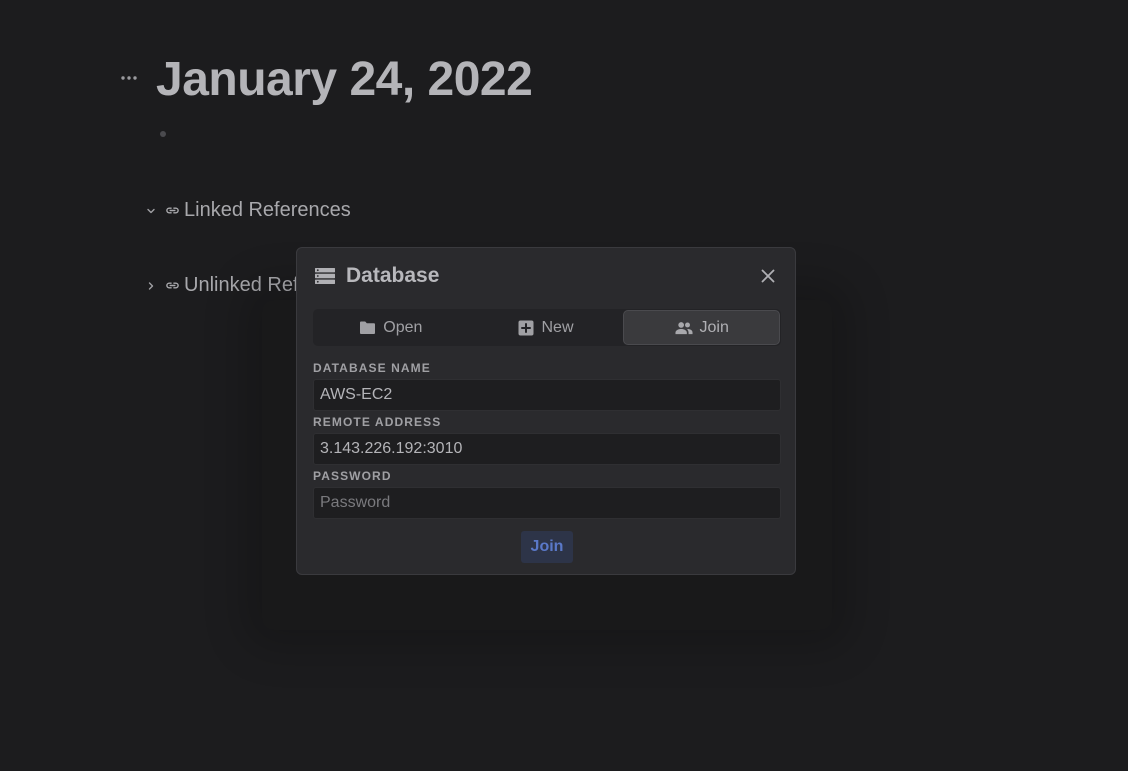 The image size is (1128, 771). What do you see at coordinates (547, 547) in the screenshot?
I see `join-button: Join` at bounding box center [547, 547].